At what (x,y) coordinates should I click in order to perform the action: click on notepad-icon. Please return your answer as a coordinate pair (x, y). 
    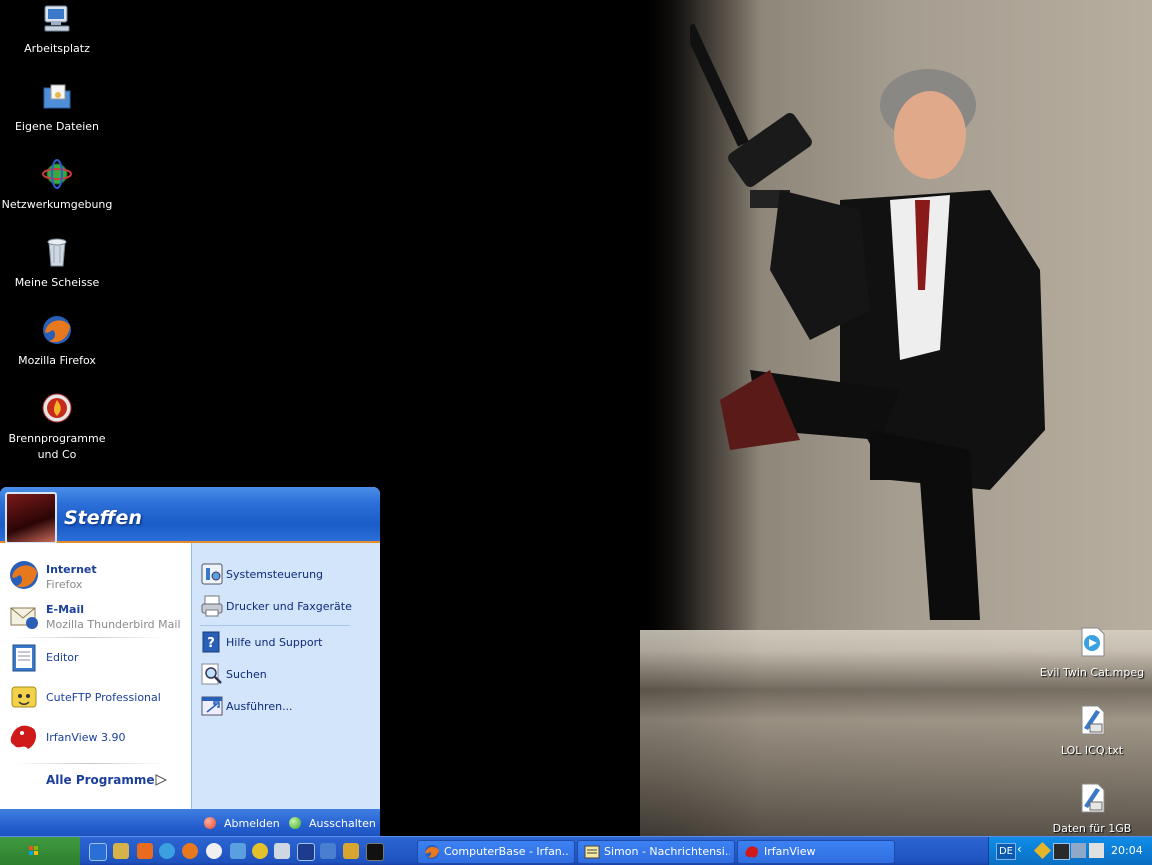
    Looking at the image, I should click on (24, 658).